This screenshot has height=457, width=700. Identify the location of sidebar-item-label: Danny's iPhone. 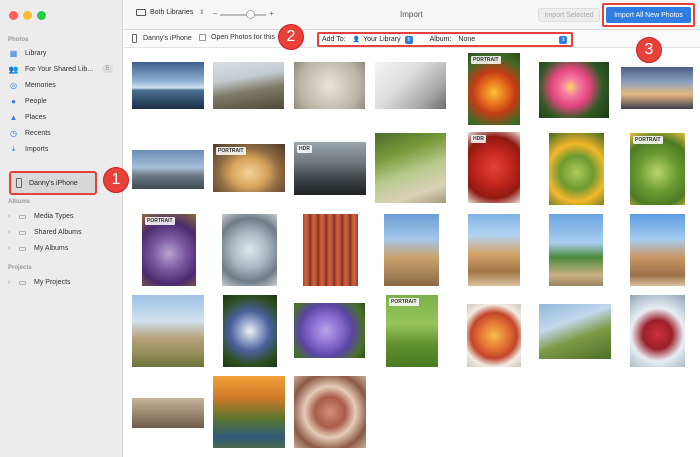
(53, 183).